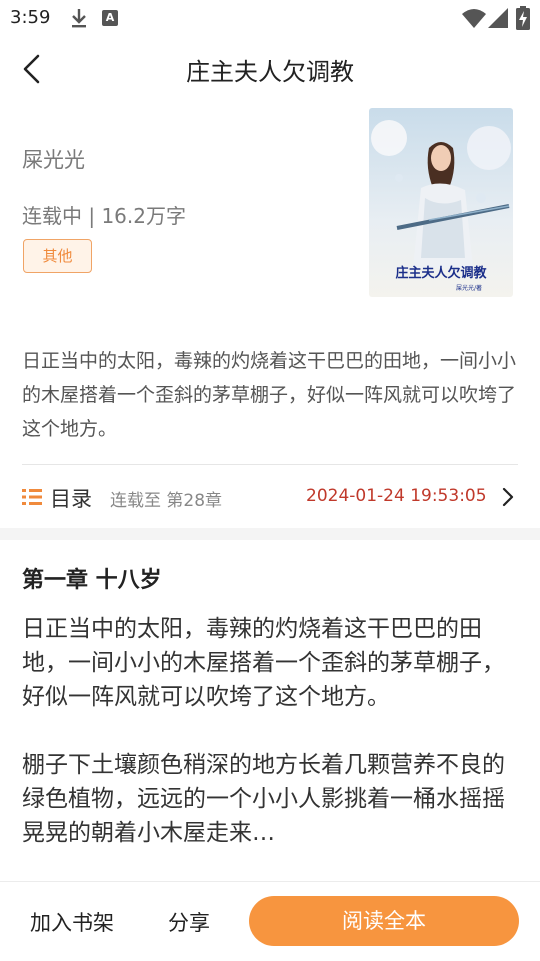  What do you see at coordinates (71, 498) in the screenshot?
I see `toc-label: 目录` at bounding box center [71, 498].